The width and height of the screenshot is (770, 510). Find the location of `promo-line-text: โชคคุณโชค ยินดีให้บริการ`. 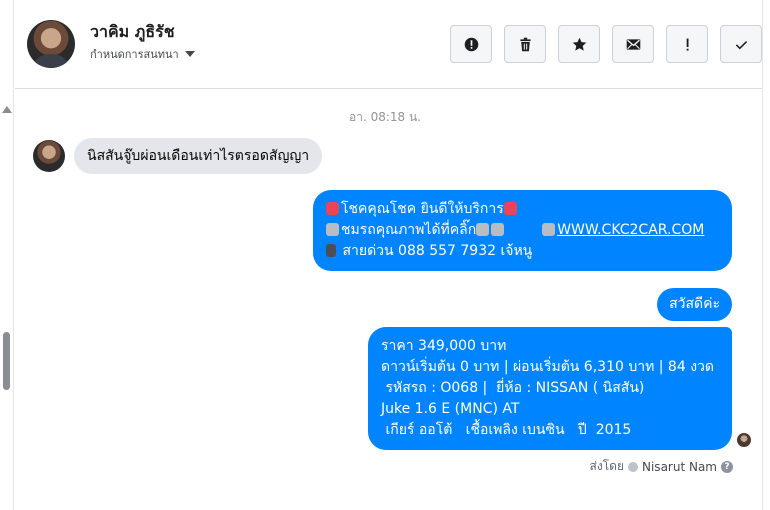

promo-line-text: โชคคุณโชค ยินดีให้บริการ is located at coordinates (422, 209).